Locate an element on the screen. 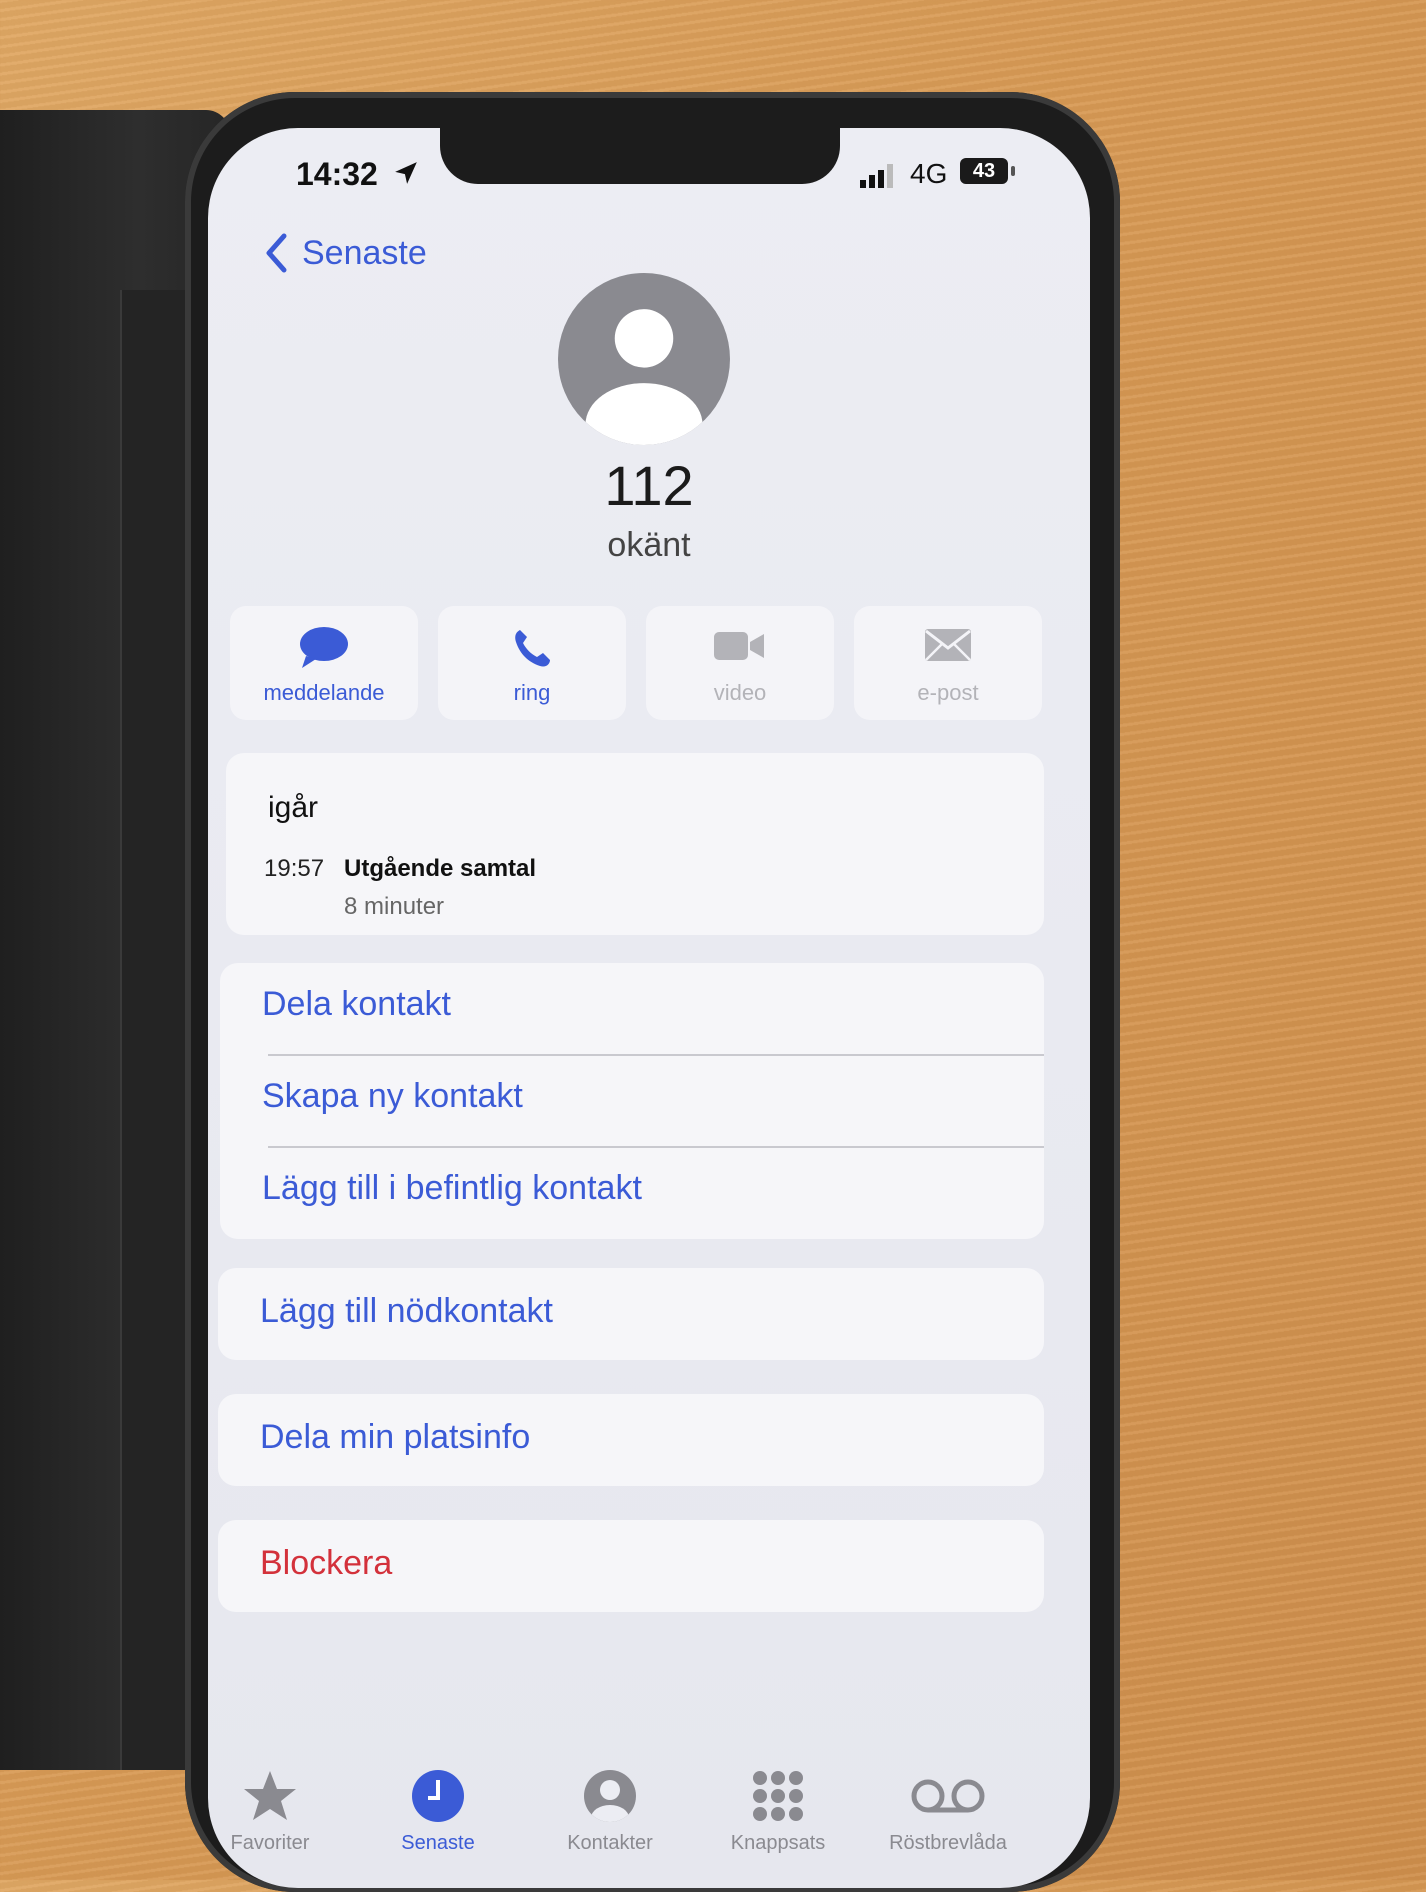  contact-label: okänt is located at coordinates (649, 545).